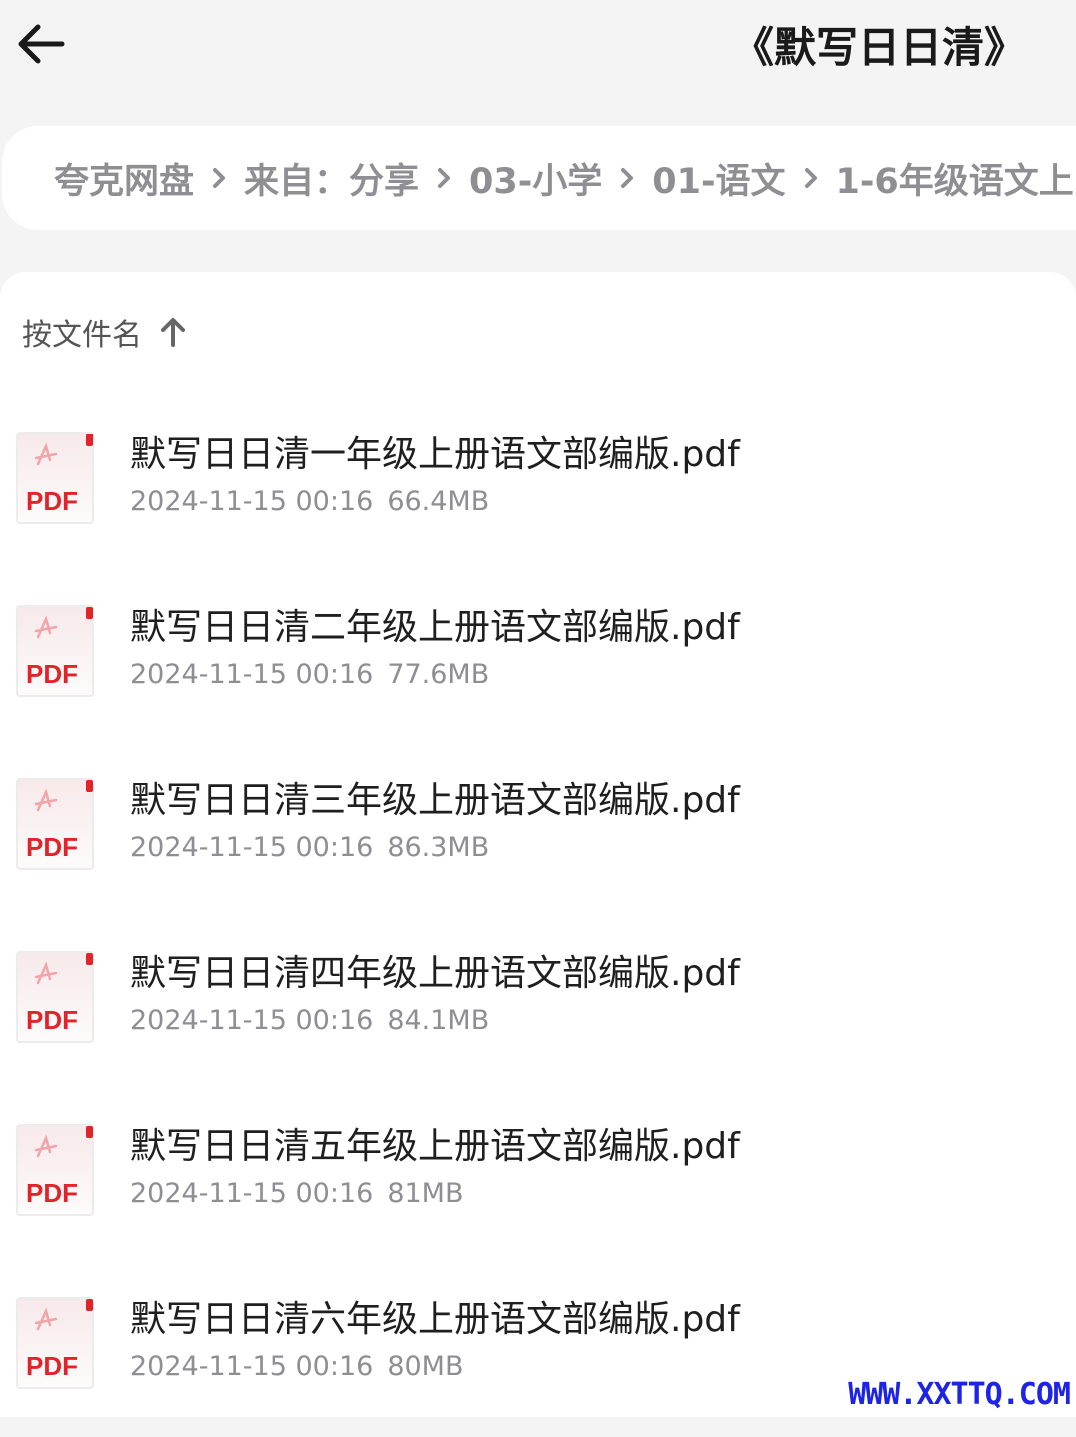 The height and width of the screenshot is (1437, 1076). Describe the element at coordinates (425, 1366) in the screenshot. I see `file-size: 80MB` at that location.